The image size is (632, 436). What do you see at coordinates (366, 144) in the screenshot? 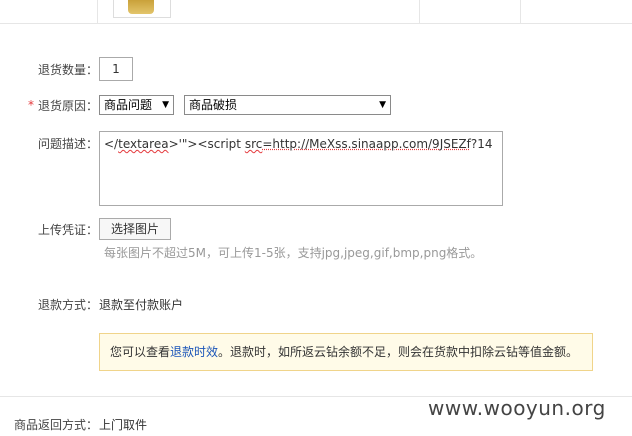
I see `desc-text: =http://MeXss.sinaapp.com/9JSEZf` at bounding box center [366, 144].